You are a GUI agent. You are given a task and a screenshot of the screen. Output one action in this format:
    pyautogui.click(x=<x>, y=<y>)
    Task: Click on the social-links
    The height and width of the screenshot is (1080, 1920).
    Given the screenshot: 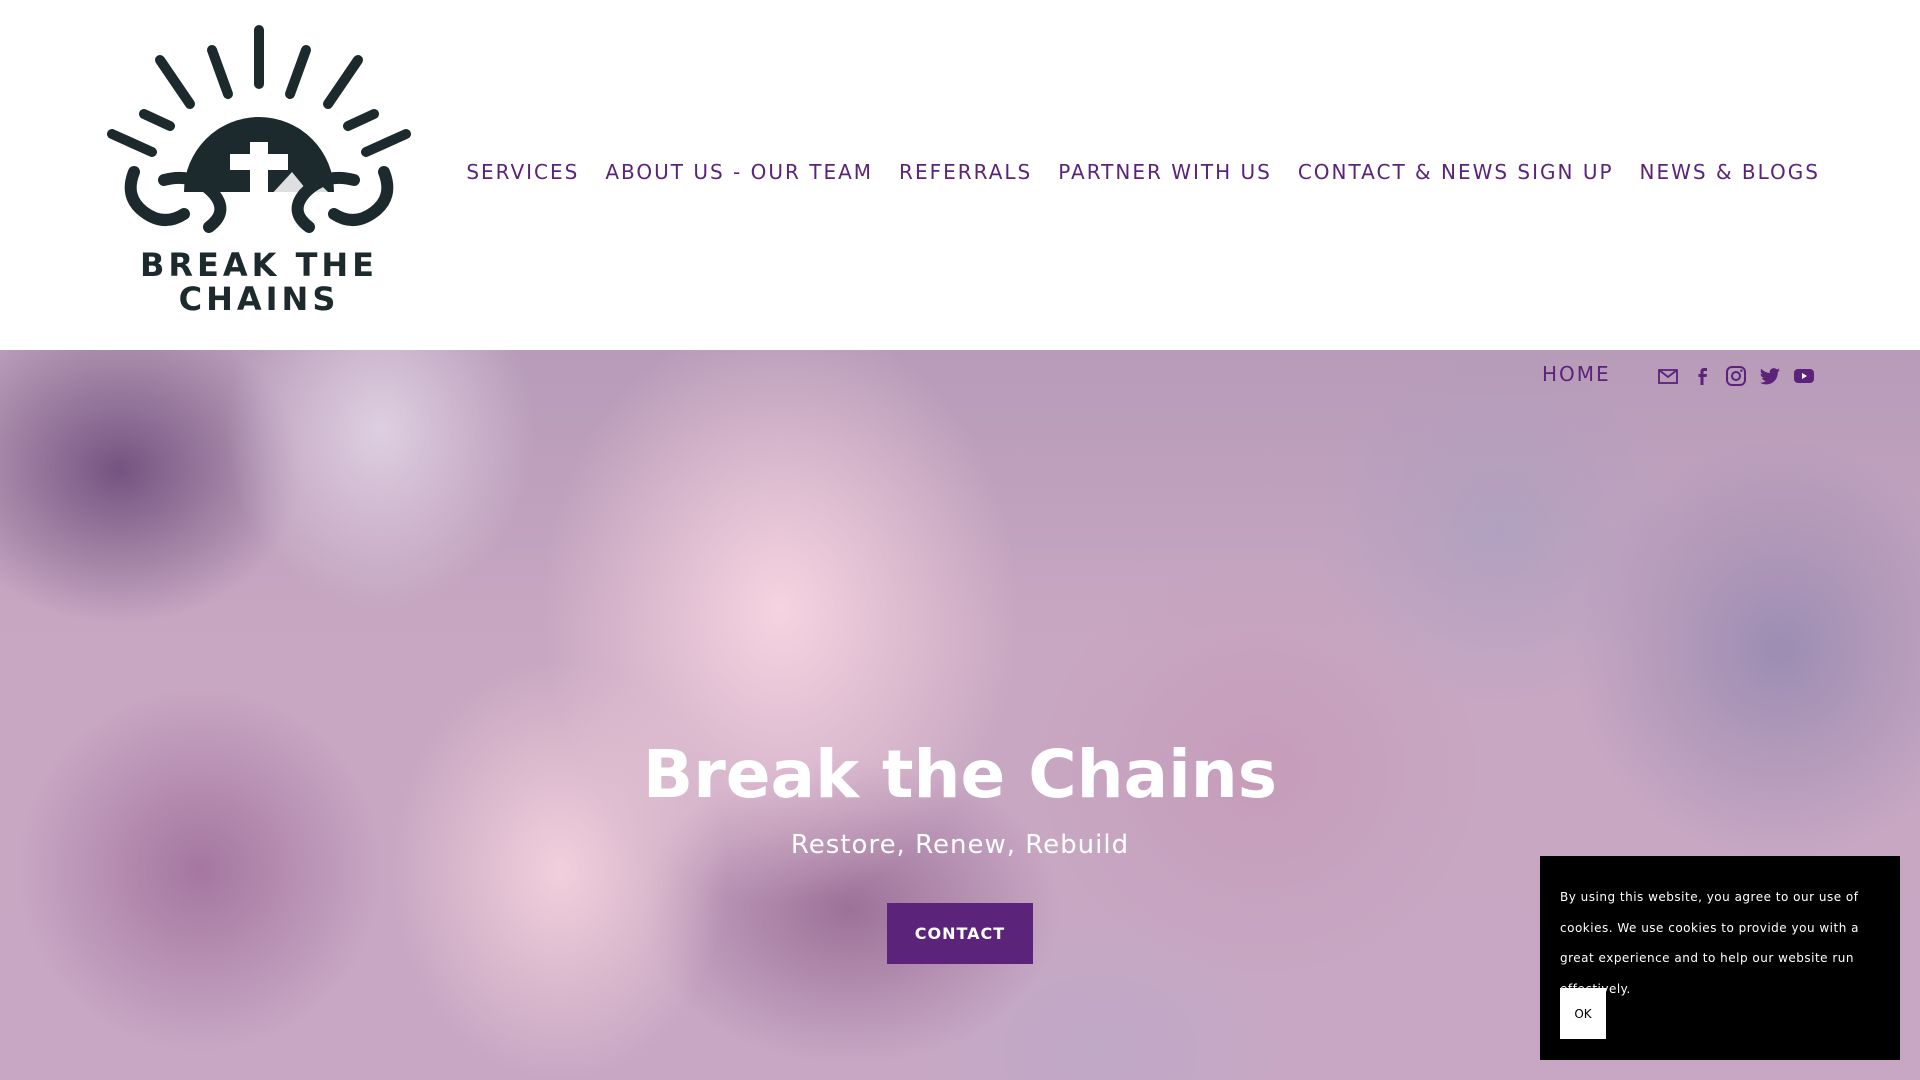 What is the action you would take?
    pyautogui.click(x=1736, y=376)
    